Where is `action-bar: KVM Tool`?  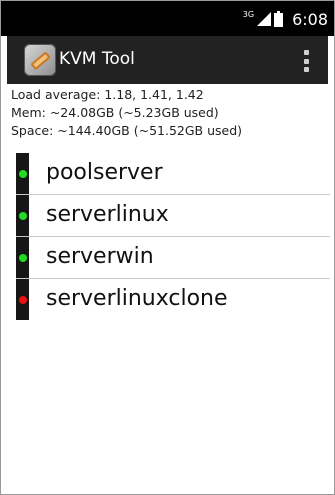
action-bar: KVM Tool is located at coordinates (167, 60).